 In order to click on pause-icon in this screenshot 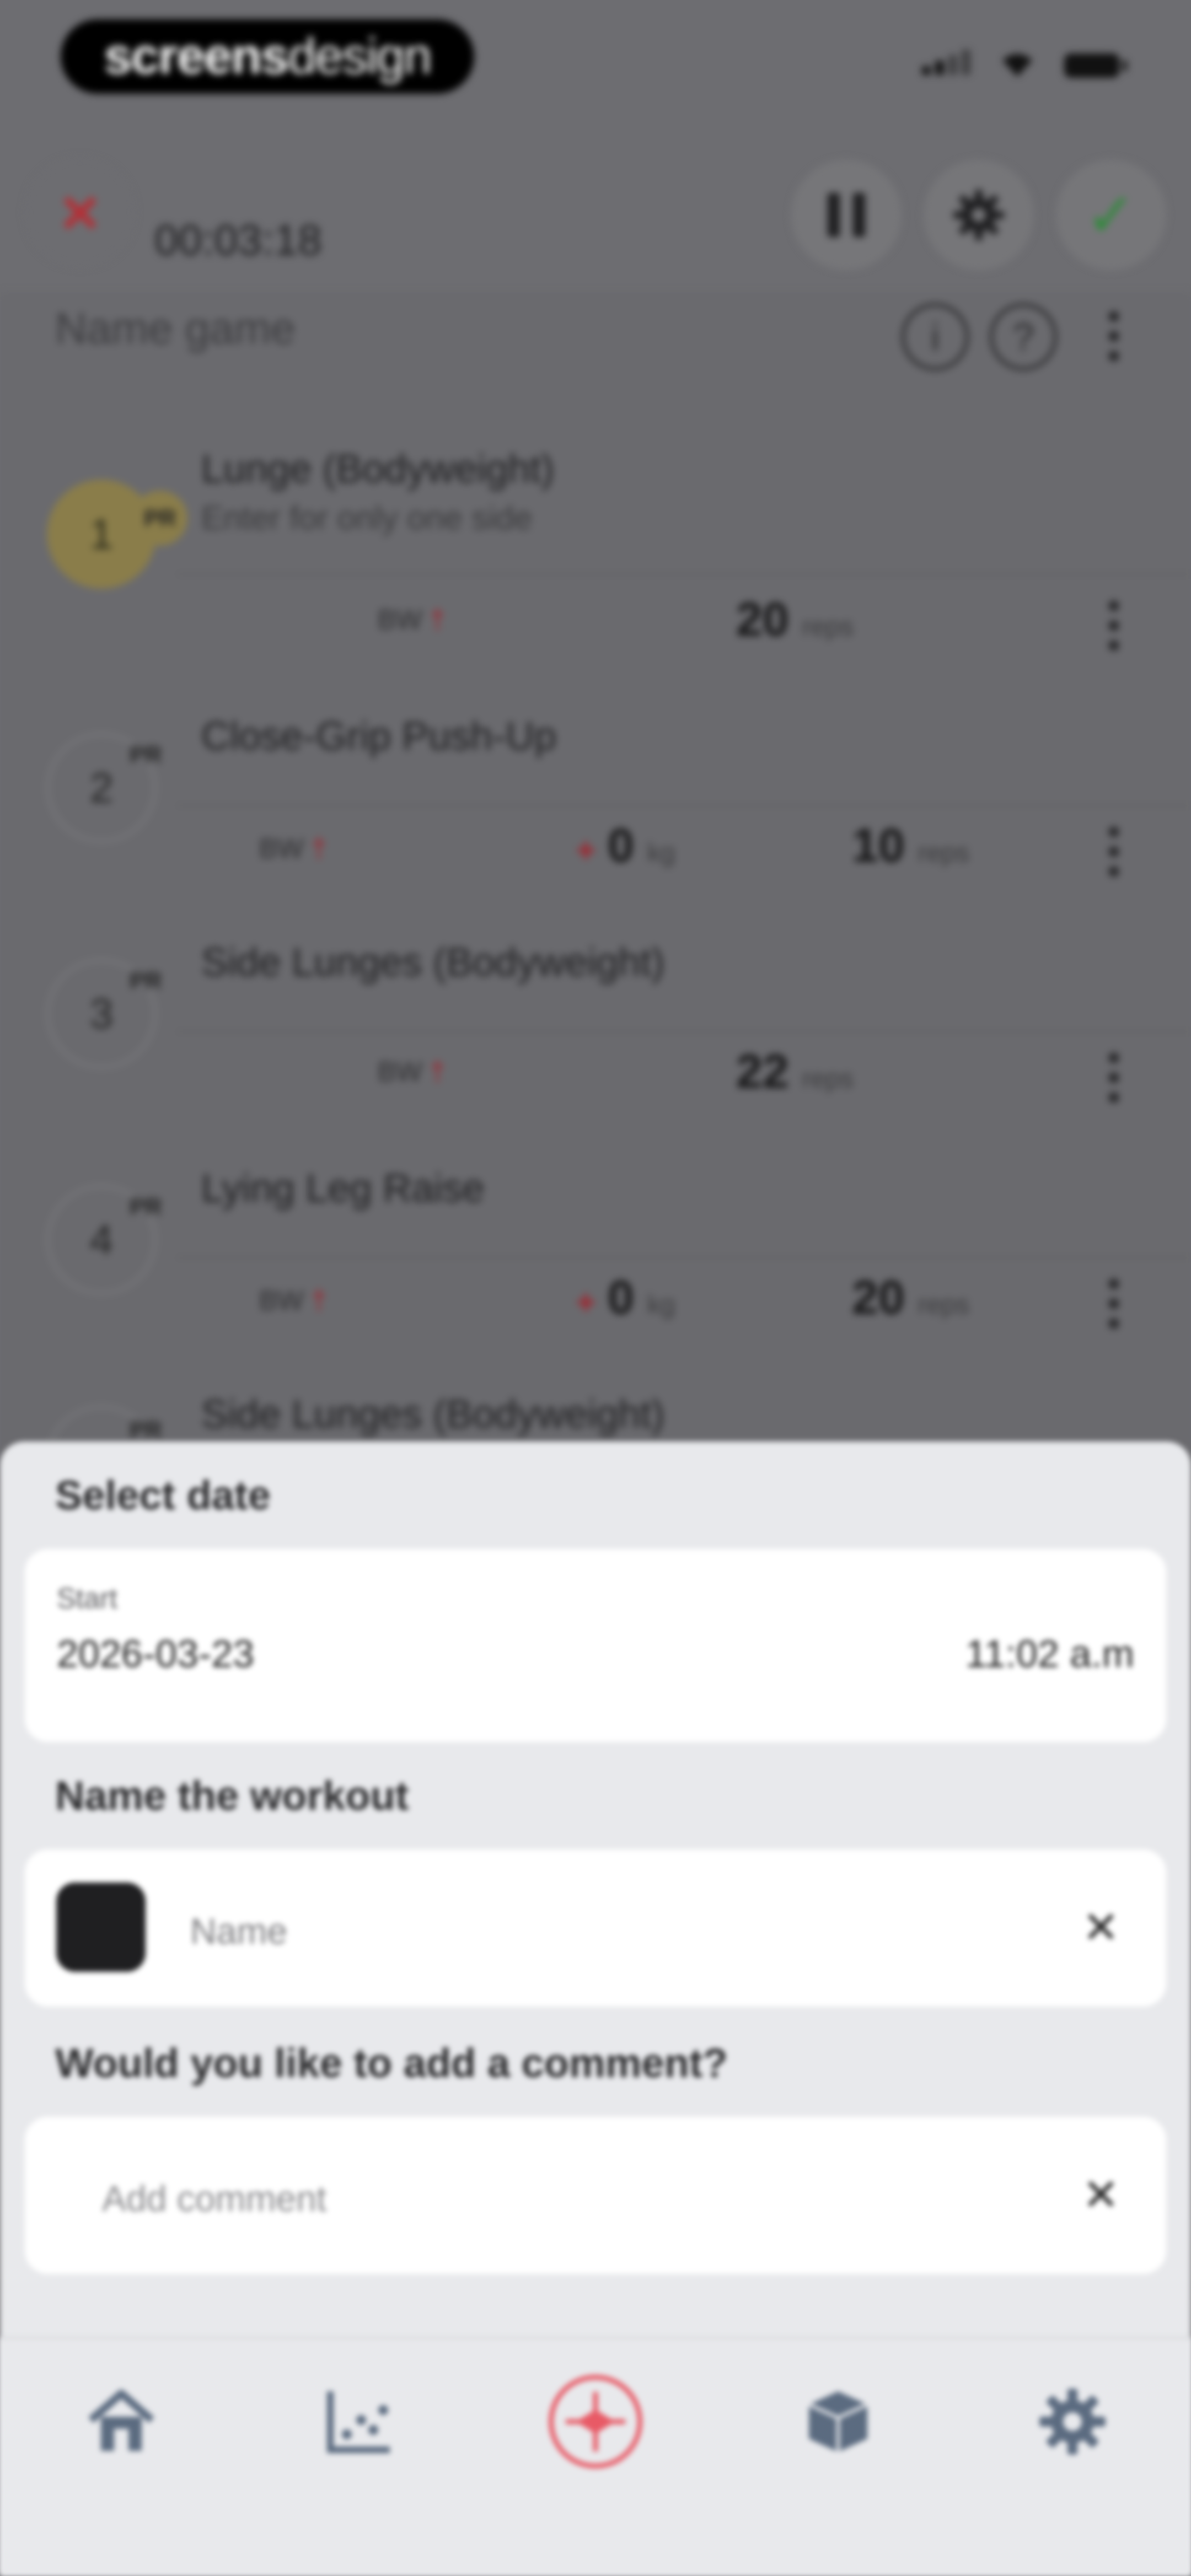, I will do `click(847, 215)`.